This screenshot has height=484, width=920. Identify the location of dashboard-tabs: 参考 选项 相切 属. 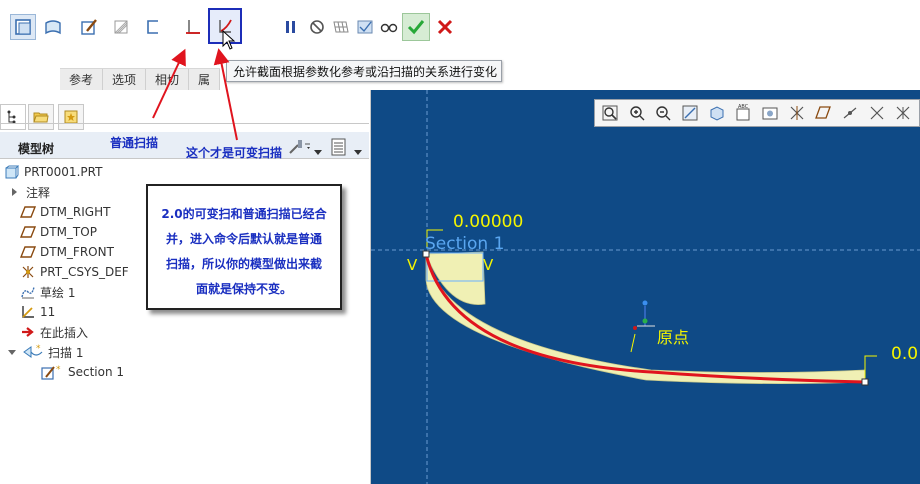
(140, 79).